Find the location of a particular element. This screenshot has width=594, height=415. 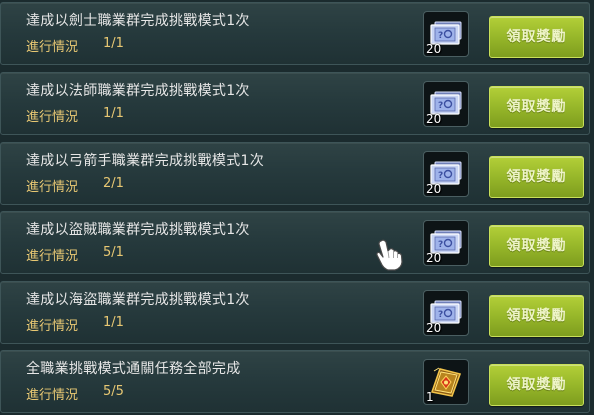

reward-count: 1 is located at coordinates (430, 397).